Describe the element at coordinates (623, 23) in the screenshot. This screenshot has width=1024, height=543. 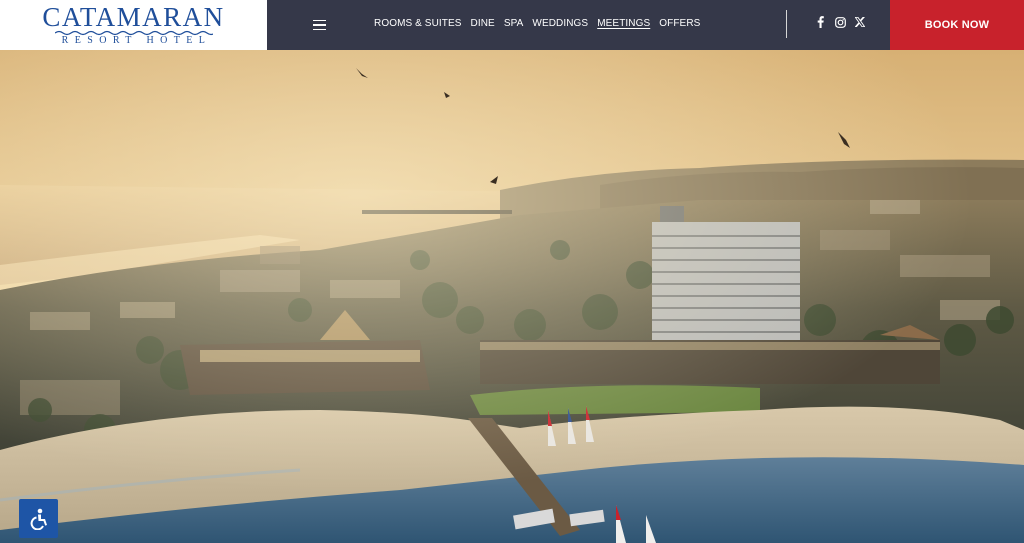
I see `nav-meetings: MEETINGS` at that location.